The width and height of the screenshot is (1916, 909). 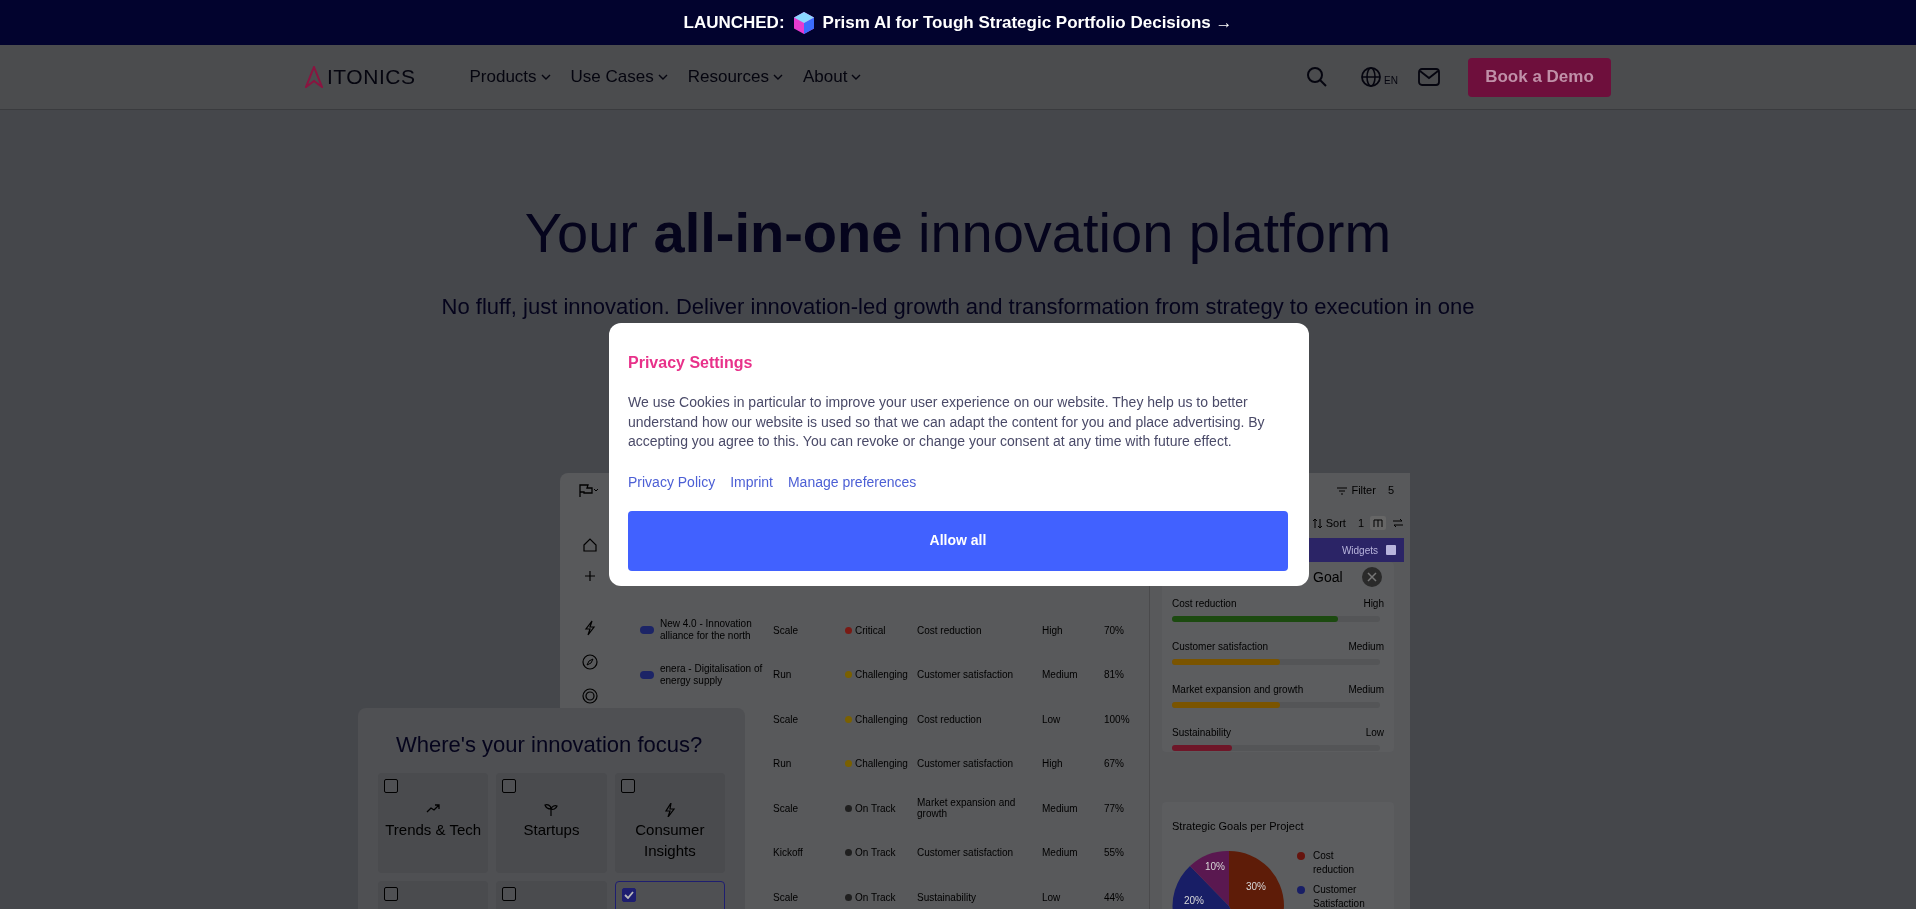 What do you see at coordinates (1027, 22) in the screenshot?
I see `announcement-link: Prism AI for Tough Strategic Portfolio Decisions →` at bounding box center [1027, 22].